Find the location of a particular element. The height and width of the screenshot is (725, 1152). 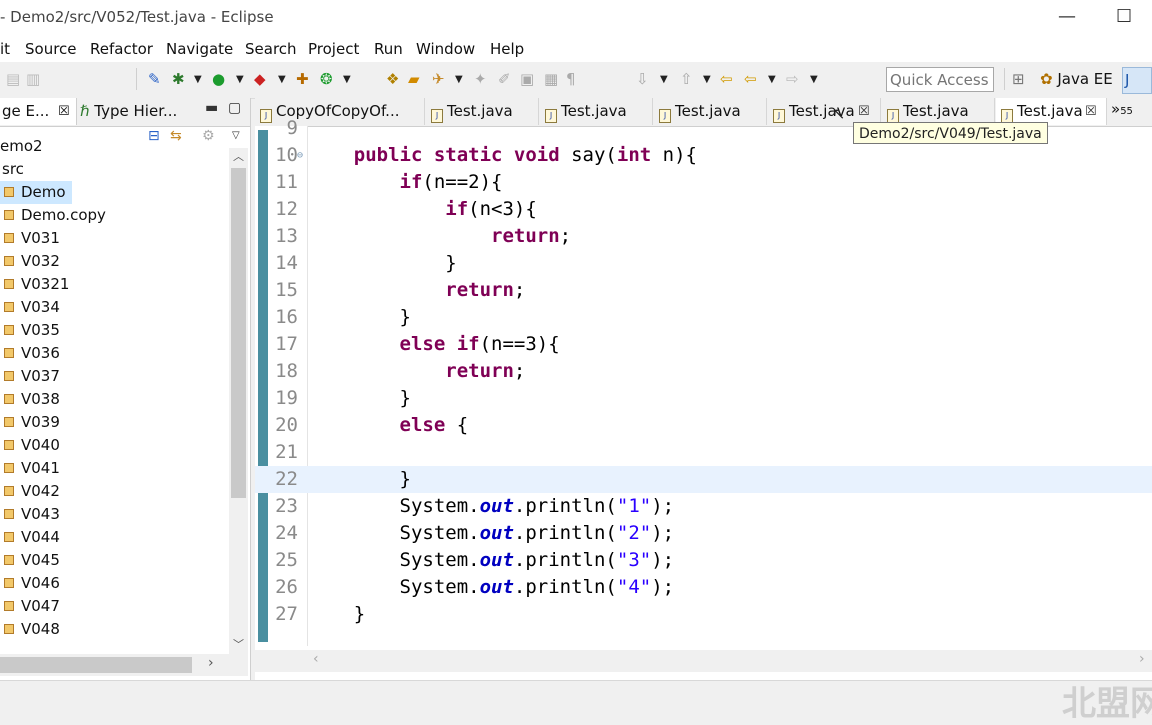

code-line: 15 return; is located at coordinates (703, 290).